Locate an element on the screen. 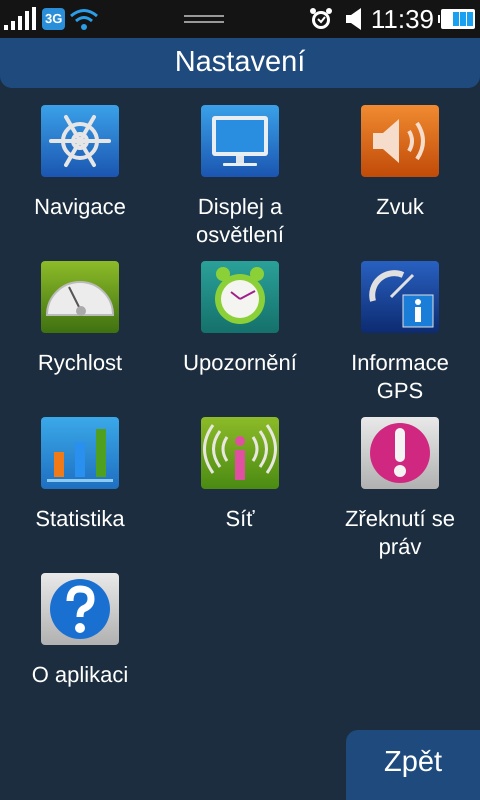 This screenshot has height=800, width=480. bar-chart-icon is located at coordinates (80, 453).